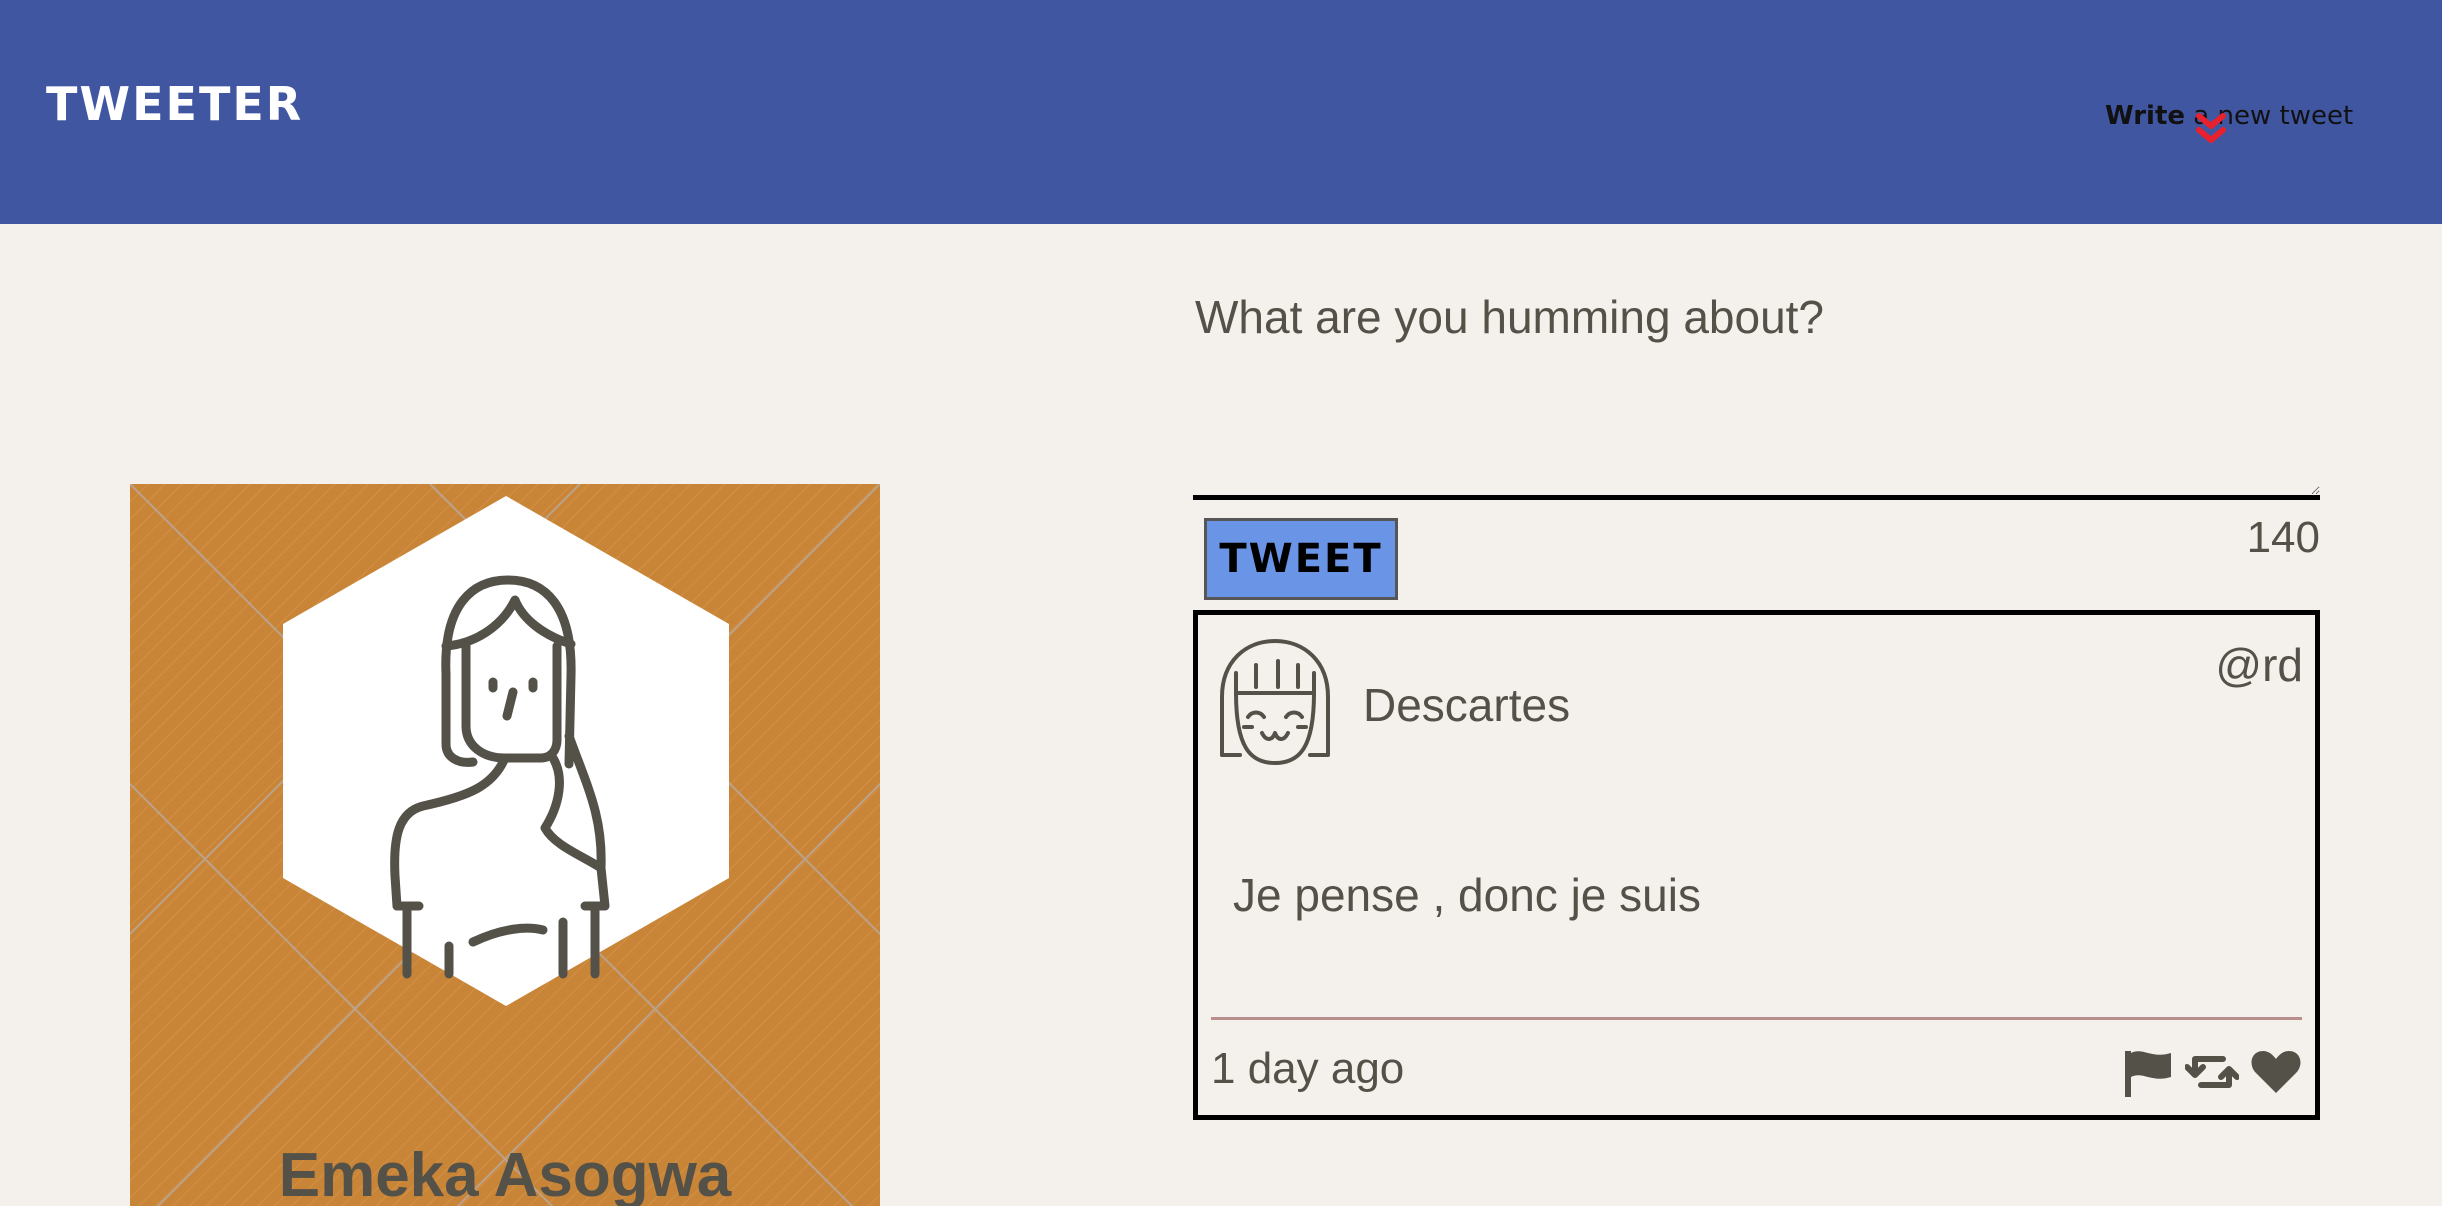 This screenshot has height=1206, width=2442. What do you see at coordinates (1301, 559) in the screenshot?
I see `tweet-button: TWEET` at bounding box center [1301, 559].